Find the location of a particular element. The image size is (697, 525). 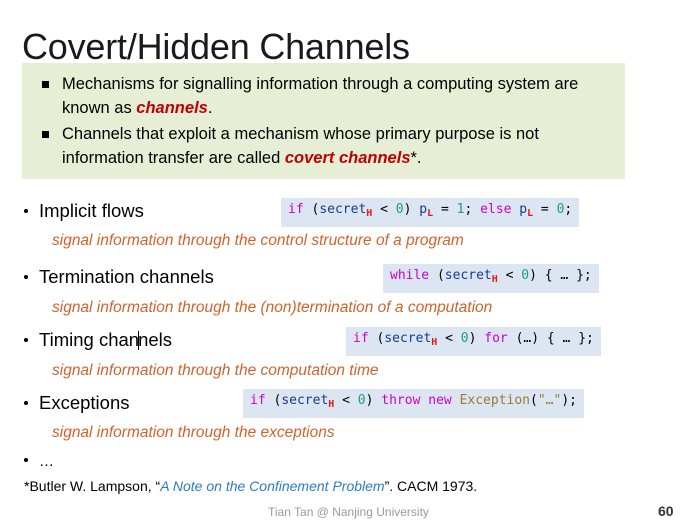

bullet-label: Timing channels is located at coordinates (105, 340).